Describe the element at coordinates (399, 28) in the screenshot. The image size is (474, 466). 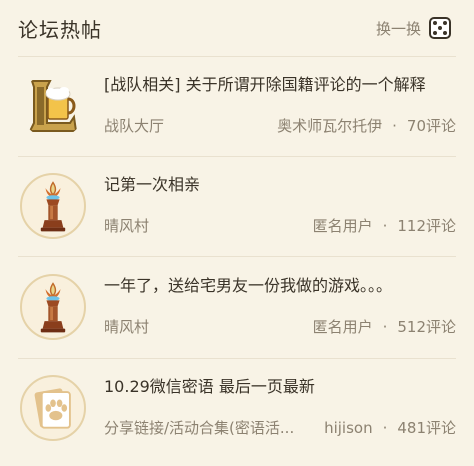
I see `refresh-label: 换一换` at that location.